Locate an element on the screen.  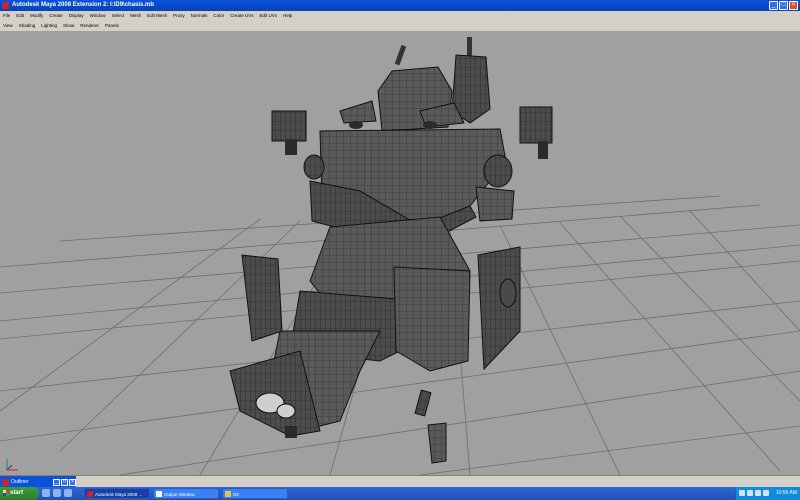
security-icon is located at coordinates (758, 493).